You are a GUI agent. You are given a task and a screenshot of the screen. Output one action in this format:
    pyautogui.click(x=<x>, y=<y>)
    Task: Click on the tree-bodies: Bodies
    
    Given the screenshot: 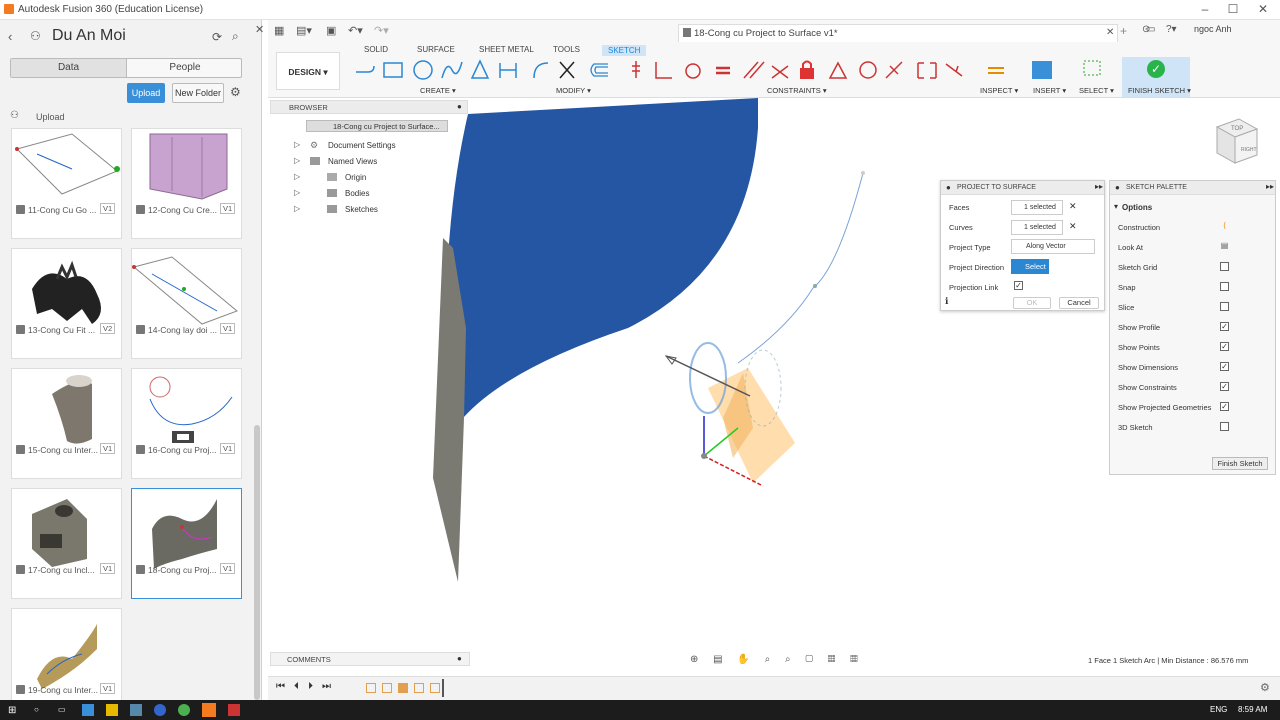 What is the action you would take?
    pyautogui.click(x=357, y=193)
    